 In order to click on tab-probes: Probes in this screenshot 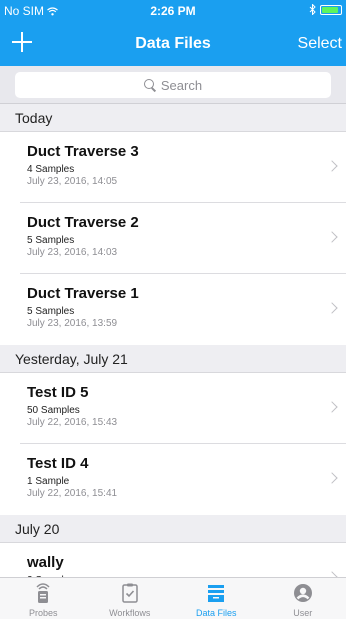, I will do `click(43, 598)`.